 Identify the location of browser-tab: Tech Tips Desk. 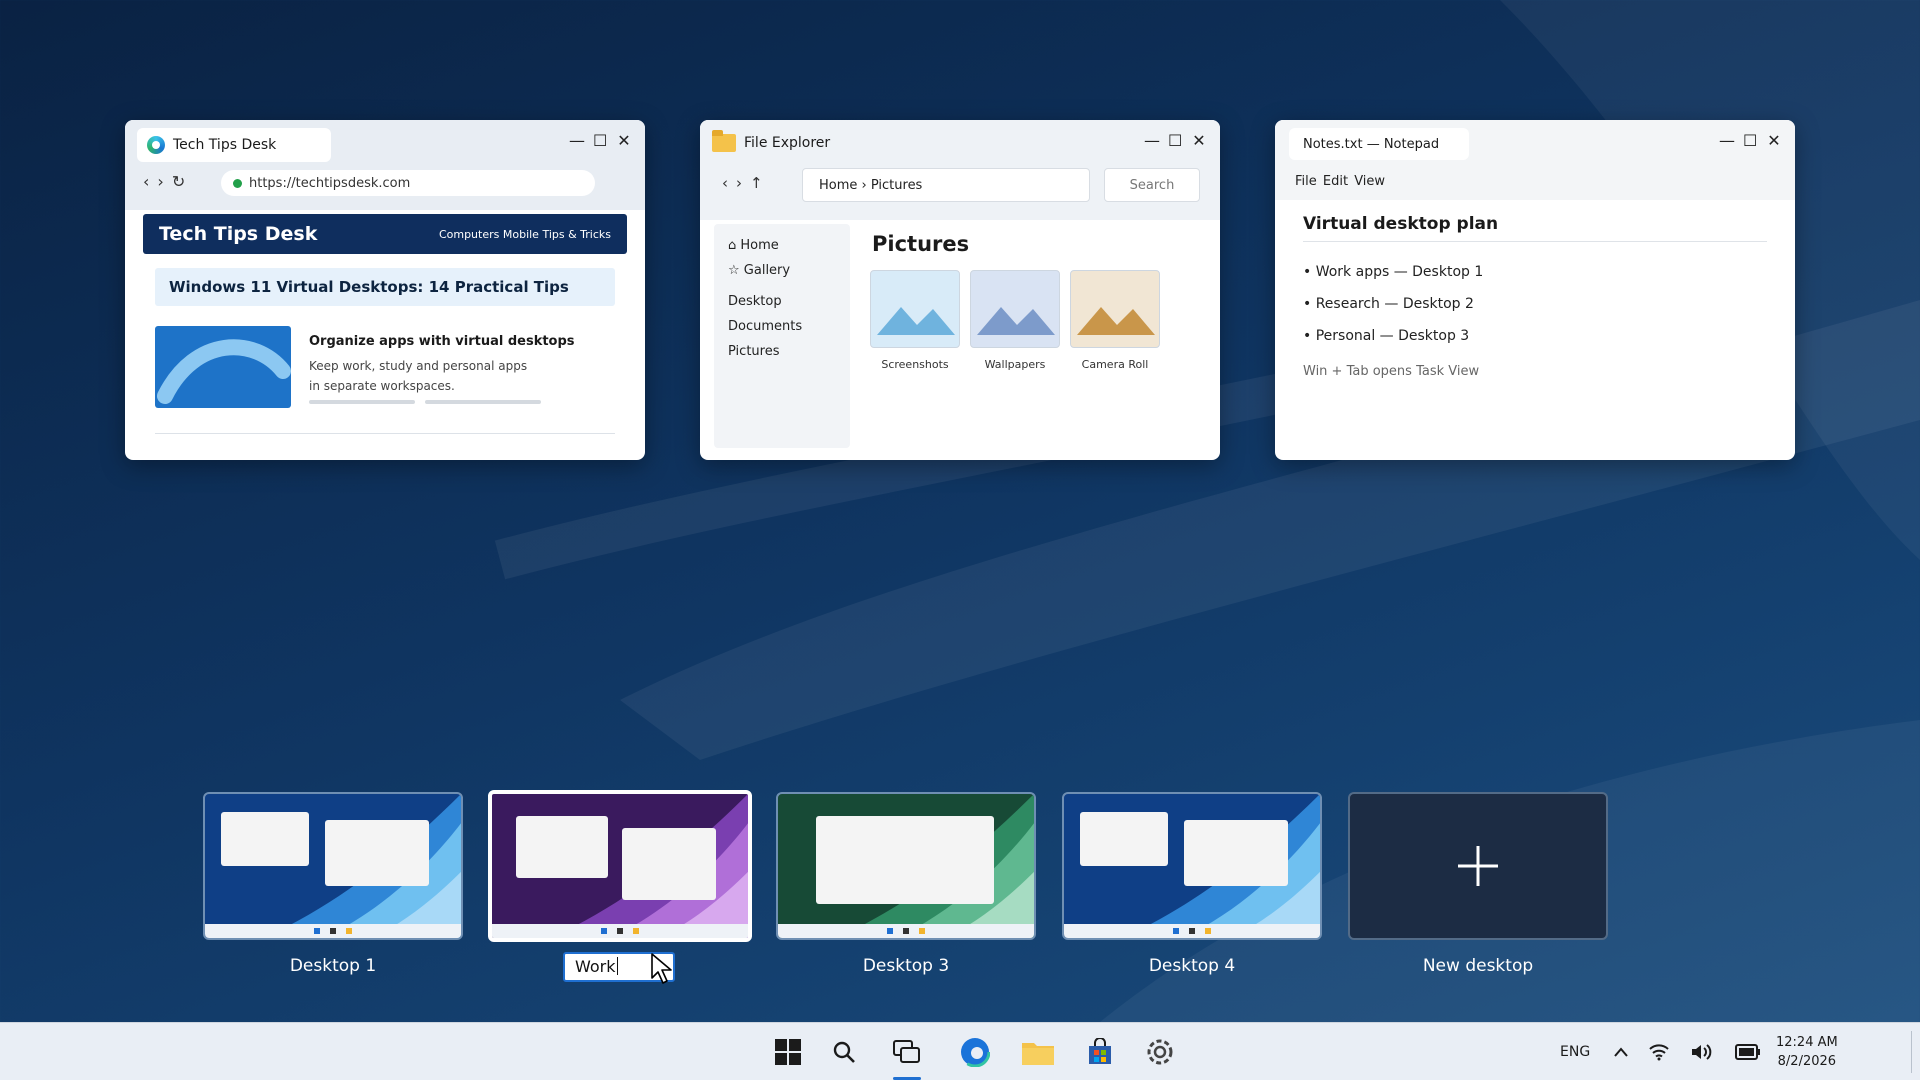
(234, 145).